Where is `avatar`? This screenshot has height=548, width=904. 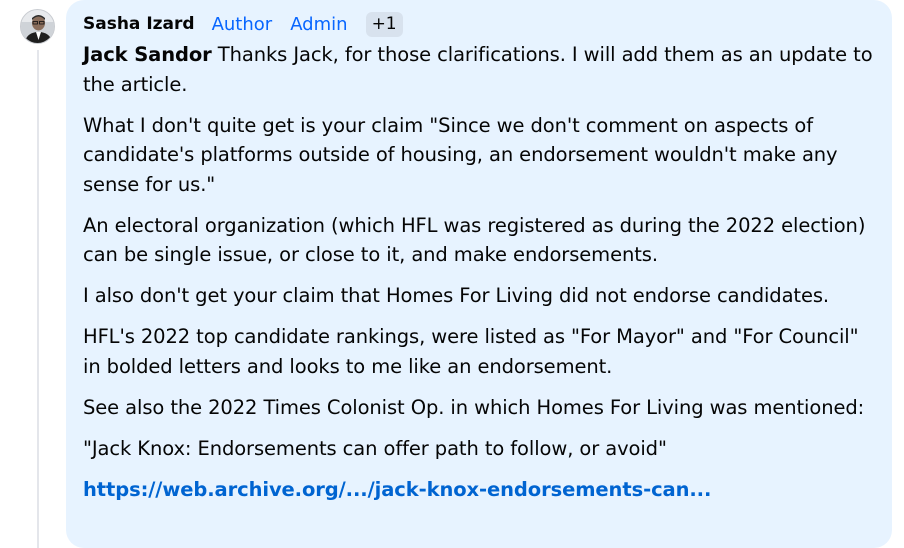 avatar is located at coordinates (37, 26).